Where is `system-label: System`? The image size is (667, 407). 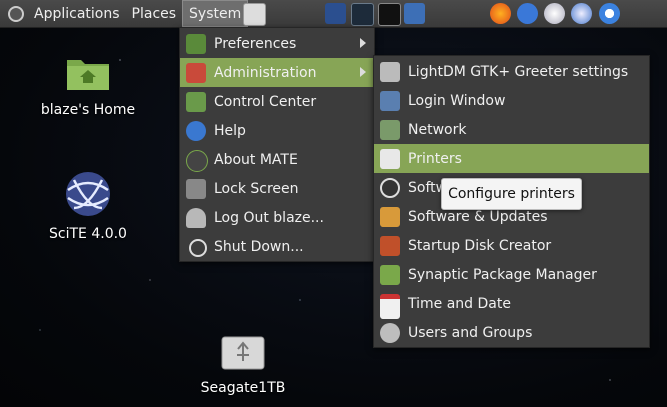
system-label: System is located at coordinates (215, 13).